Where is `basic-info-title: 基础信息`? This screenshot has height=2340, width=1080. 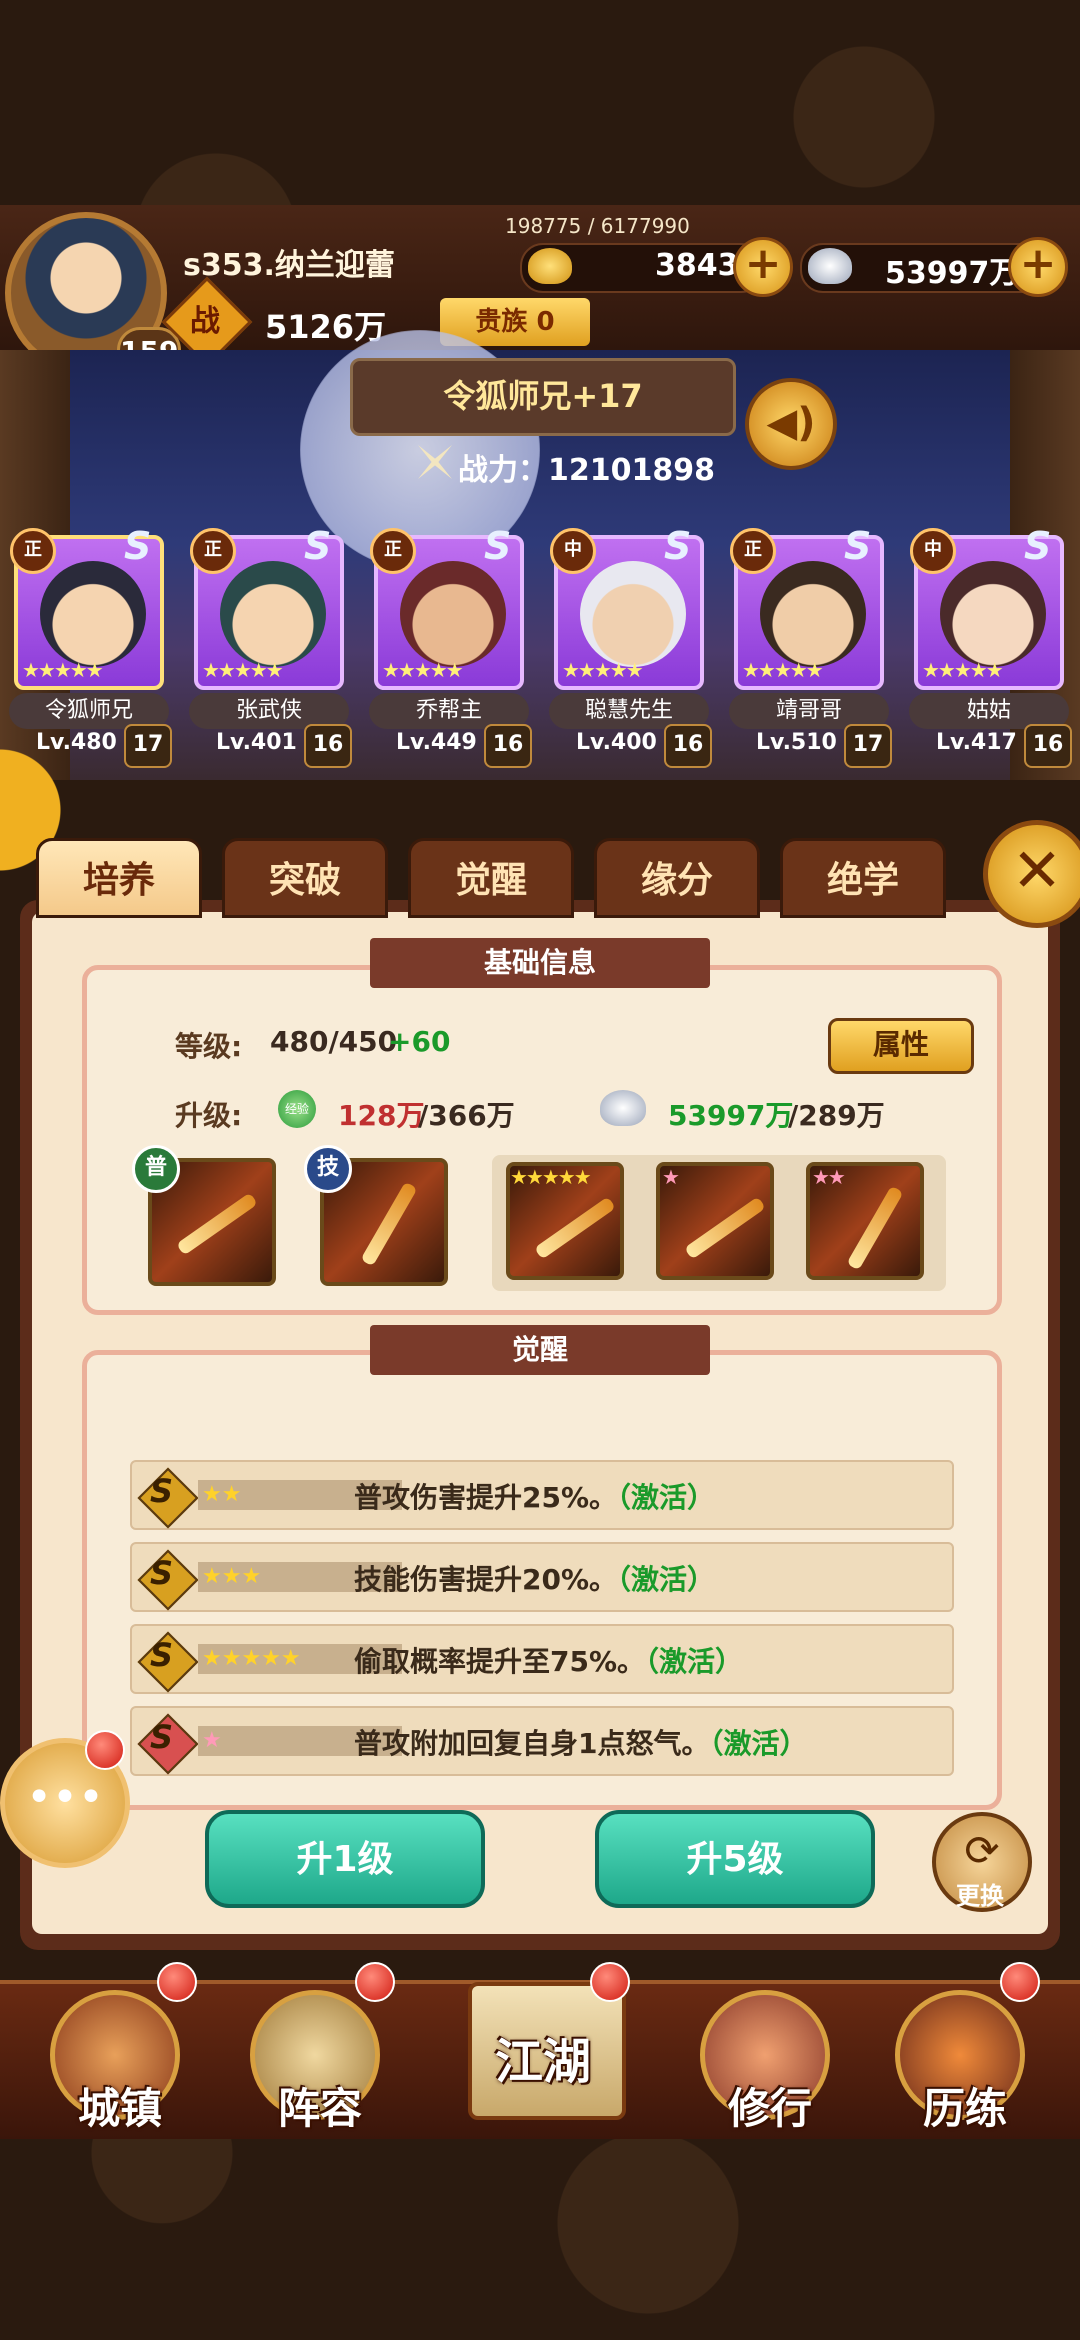 basic-info-title: 基础信息 is located at coordinates (540, 963).